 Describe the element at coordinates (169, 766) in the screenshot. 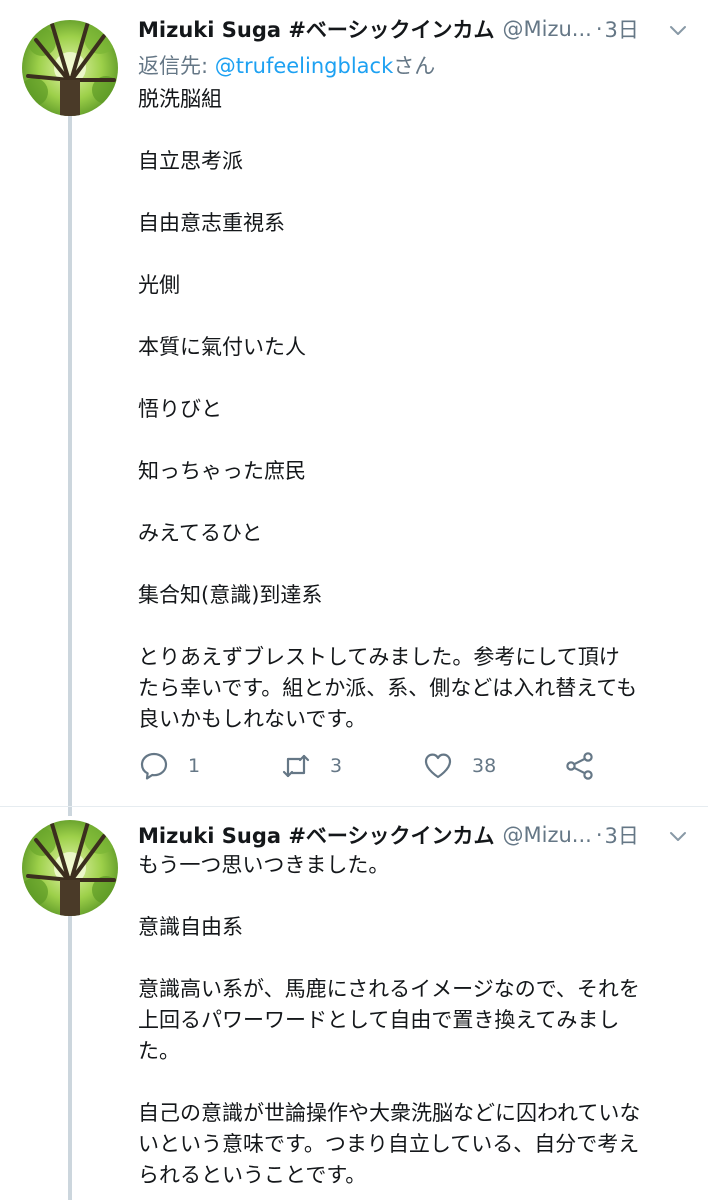

I see `reply-button: 1` at that location.